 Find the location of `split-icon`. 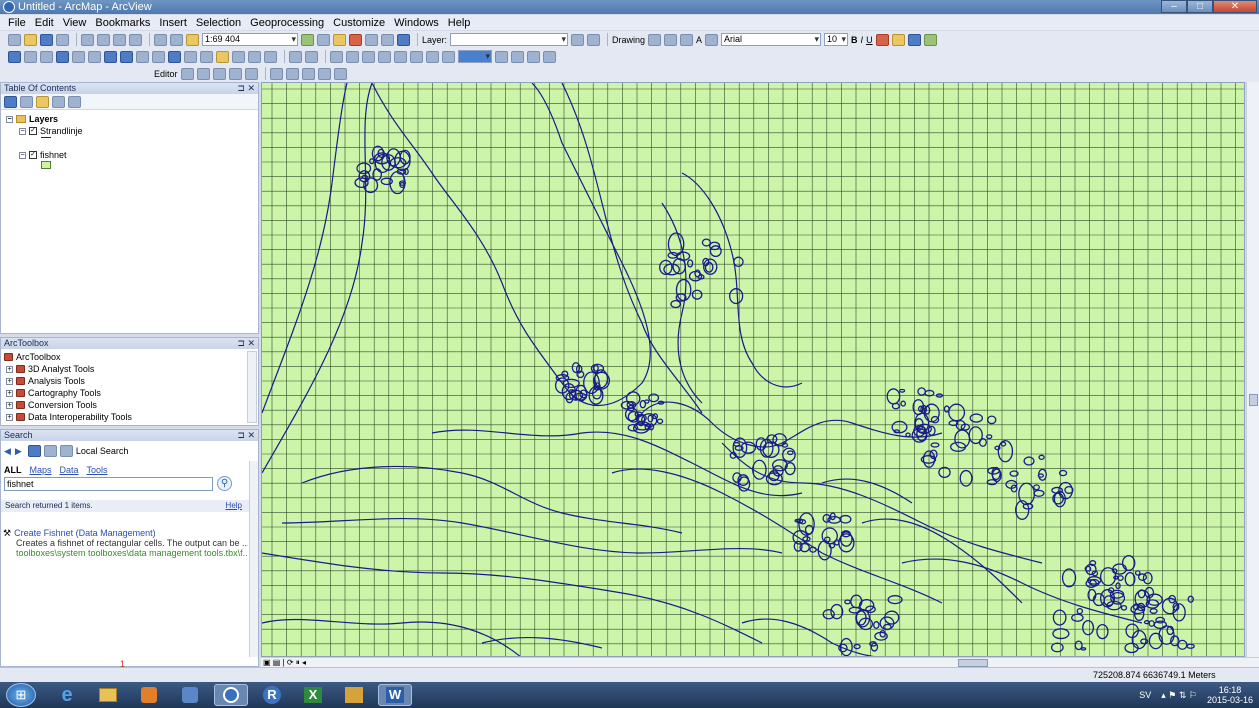

split-icon is located at coordinates (276, 73).